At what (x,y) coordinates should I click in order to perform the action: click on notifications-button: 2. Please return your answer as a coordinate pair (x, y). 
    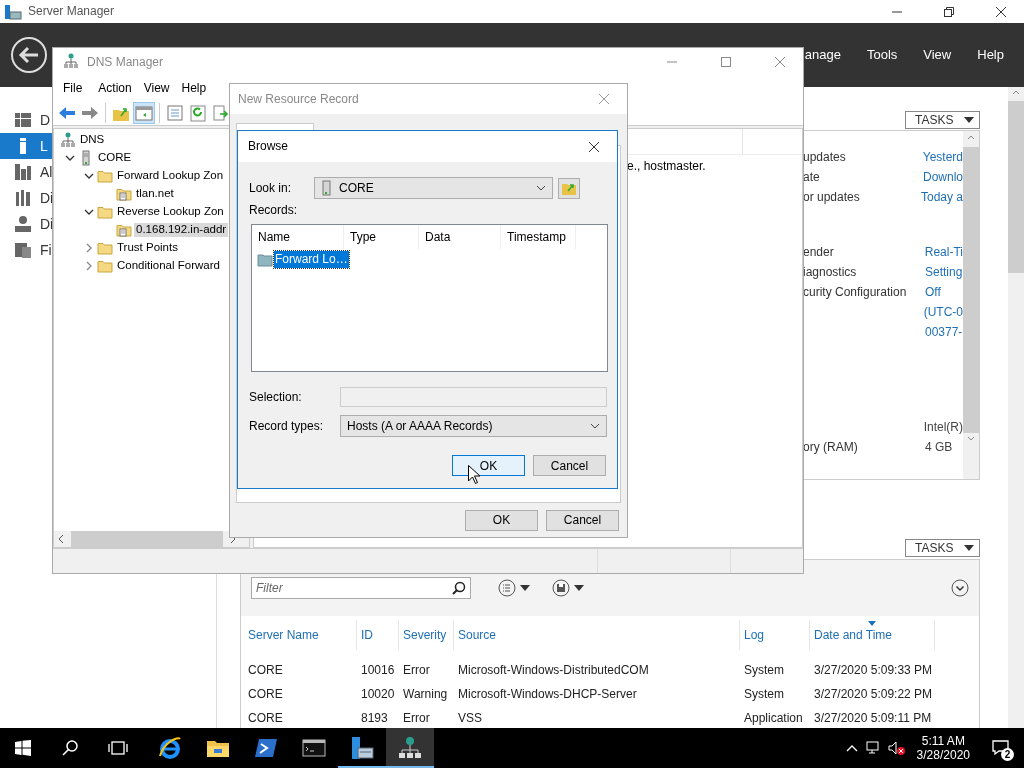
    Looking at the image, I should click on (1001, 748).